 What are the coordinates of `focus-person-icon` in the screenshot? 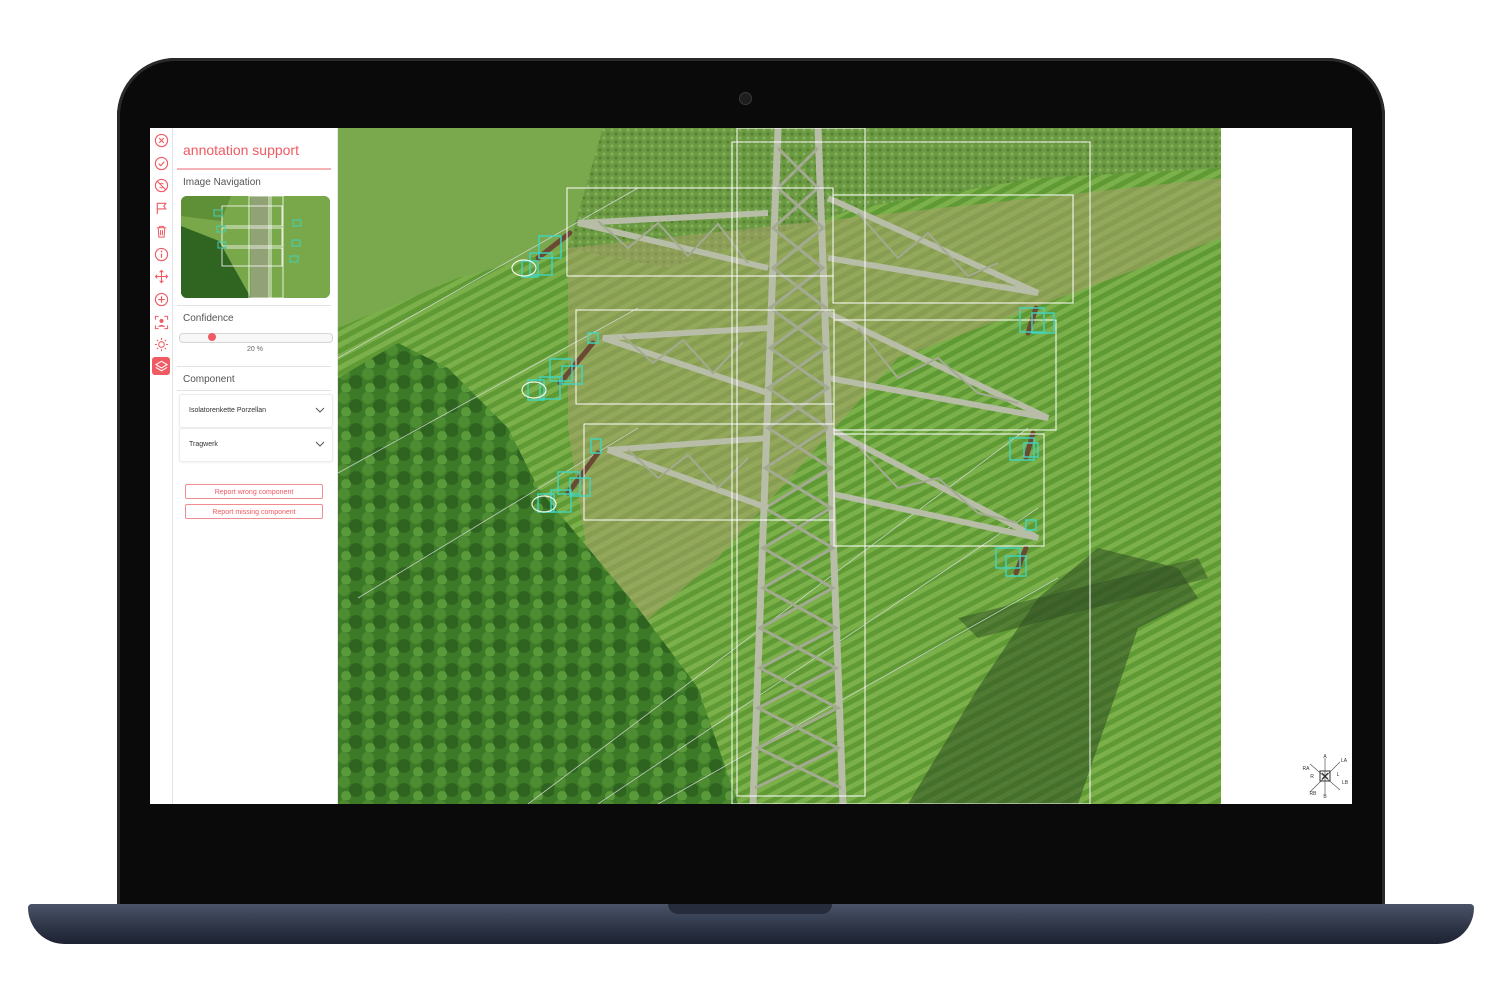 It's located at (161, 322).